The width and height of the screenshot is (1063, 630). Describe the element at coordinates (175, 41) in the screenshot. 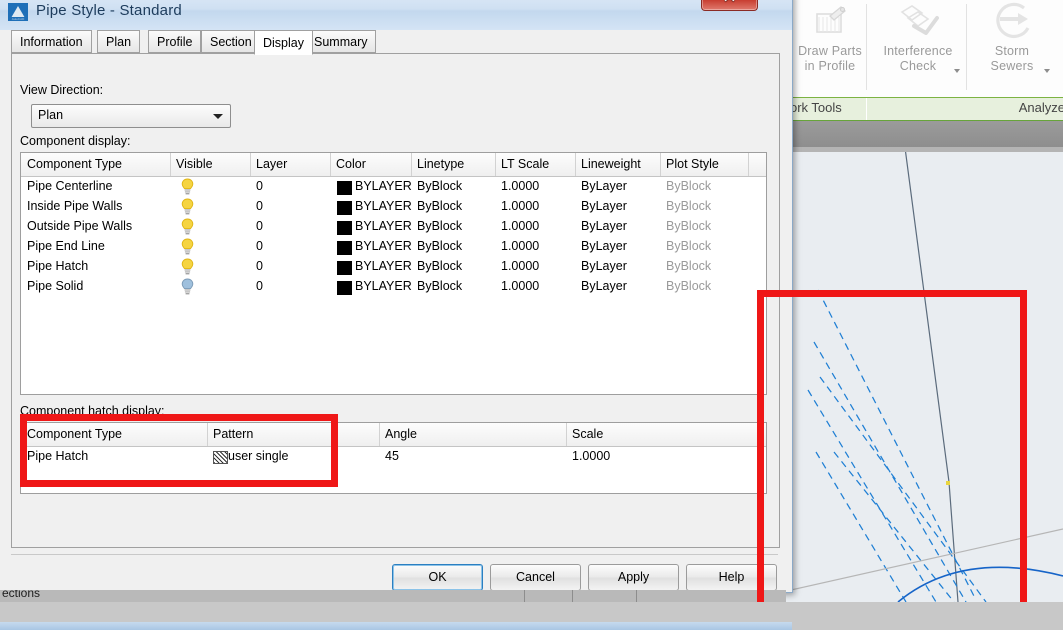

I see `tab-profile: Profile` at that location.